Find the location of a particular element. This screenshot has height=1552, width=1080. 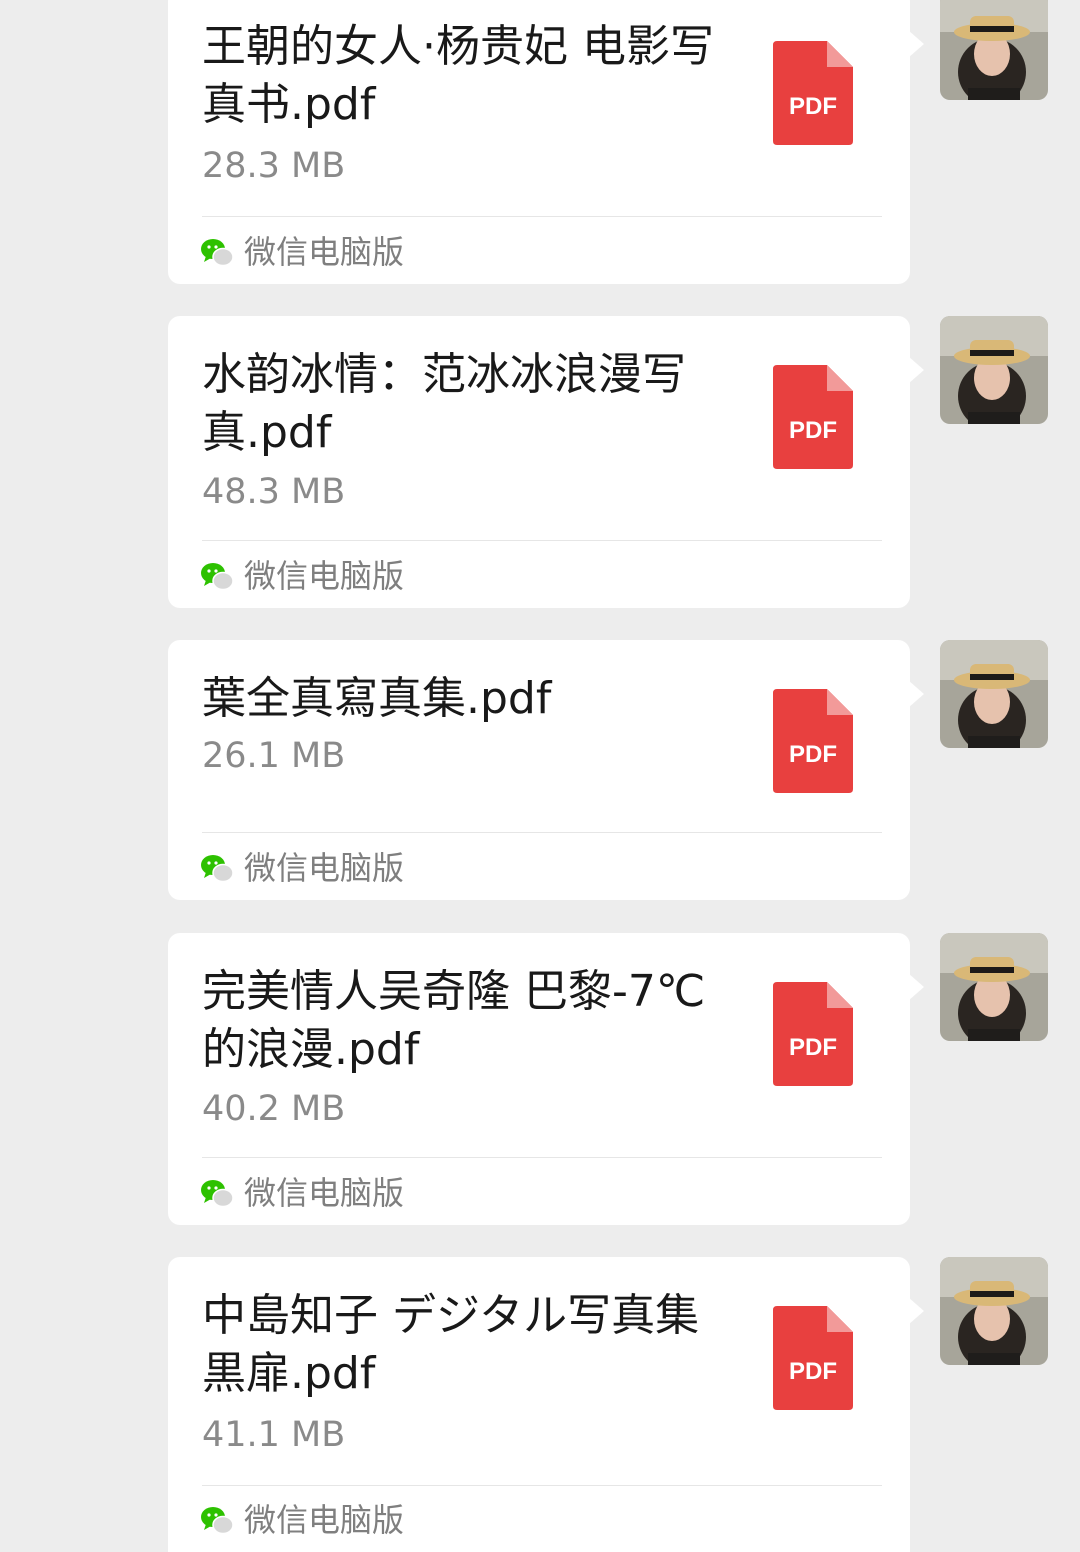

file-size: 41.1 MB is located at coordinates (274, 1435).